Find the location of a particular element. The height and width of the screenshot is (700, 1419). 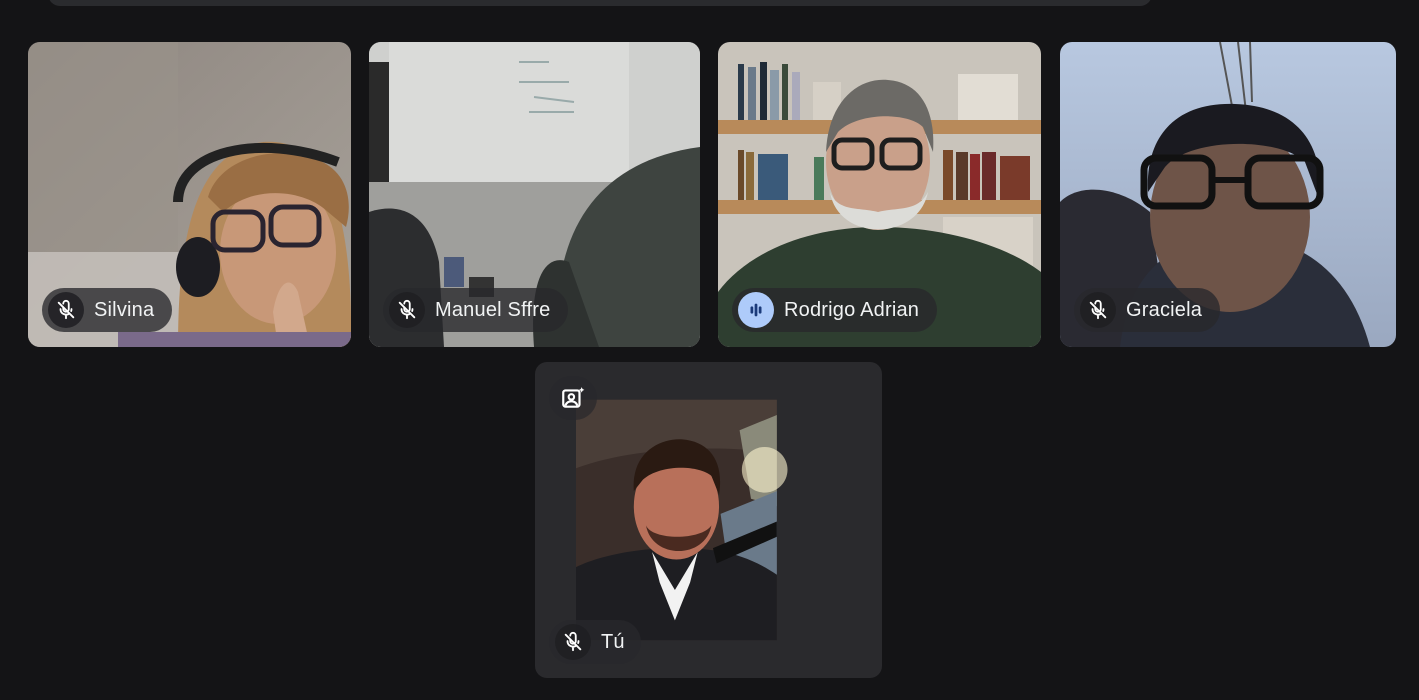

participant-name-pill: Silvina is located at coordinates (107, 310).